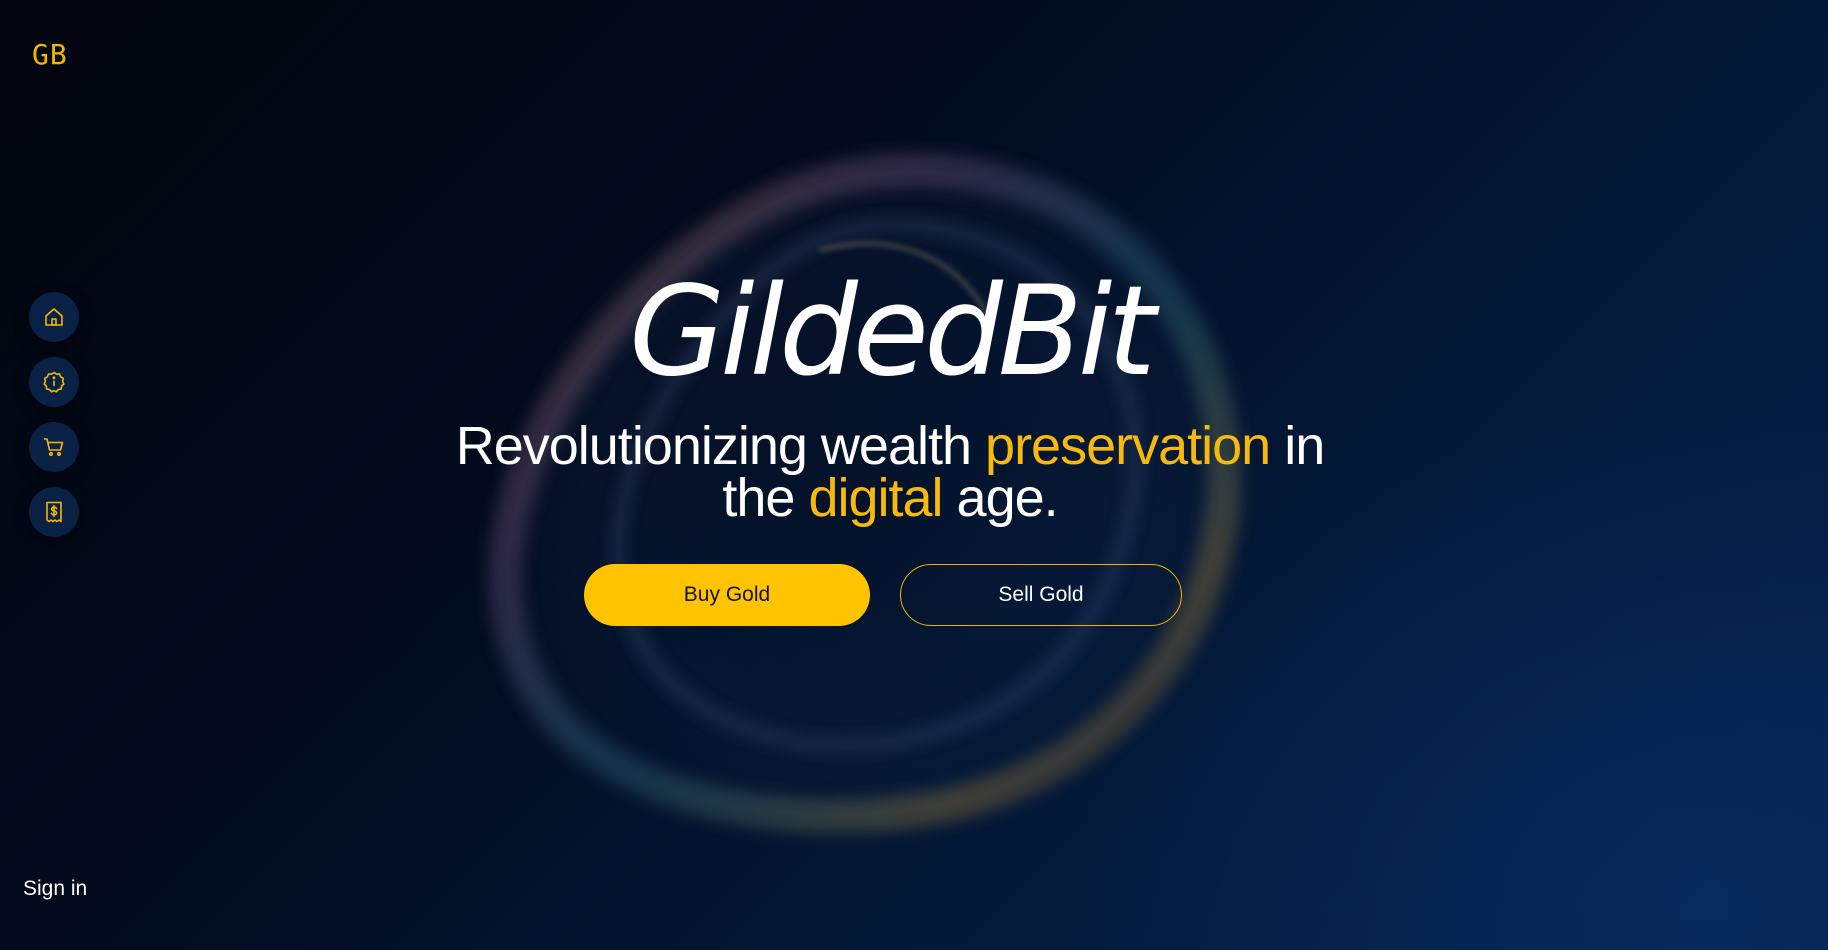  What do you see at coordinates (875, 498) in the screenshot?
I see `tagline-accent-digital: digital` at bounding box center [875, 498].